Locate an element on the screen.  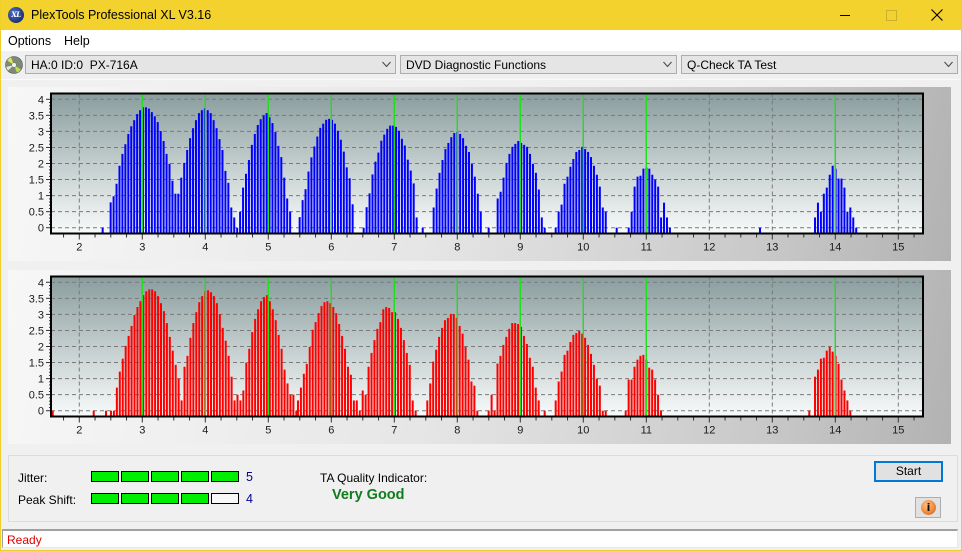
status-bar: Ready is located at coordinates (480, 538).